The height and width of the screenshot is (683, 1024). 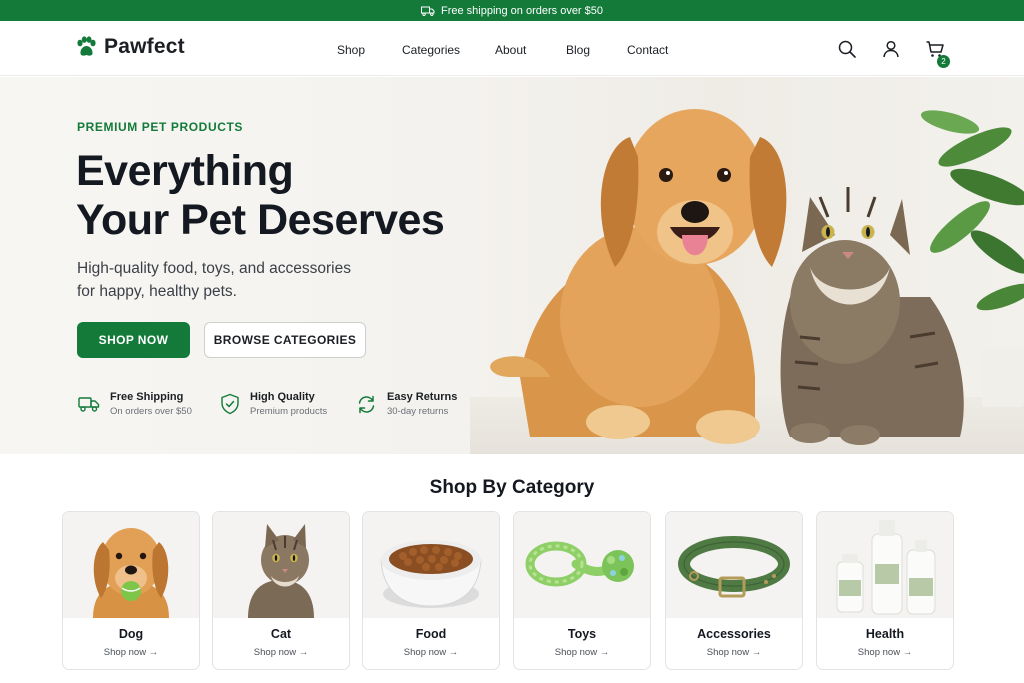 What do you see at coordinates (582, 565) in the screenshot?
I see `rope-toy-thumbnail` at bounding box center [582, 565].